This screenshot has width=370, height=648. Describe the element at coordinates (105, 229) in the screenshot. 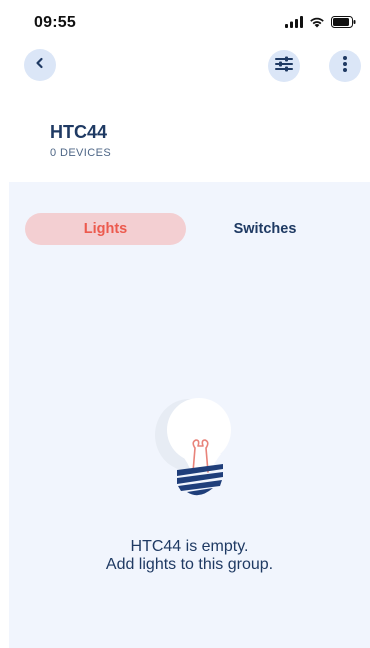

I see `tab-lights: Lights` at that location.